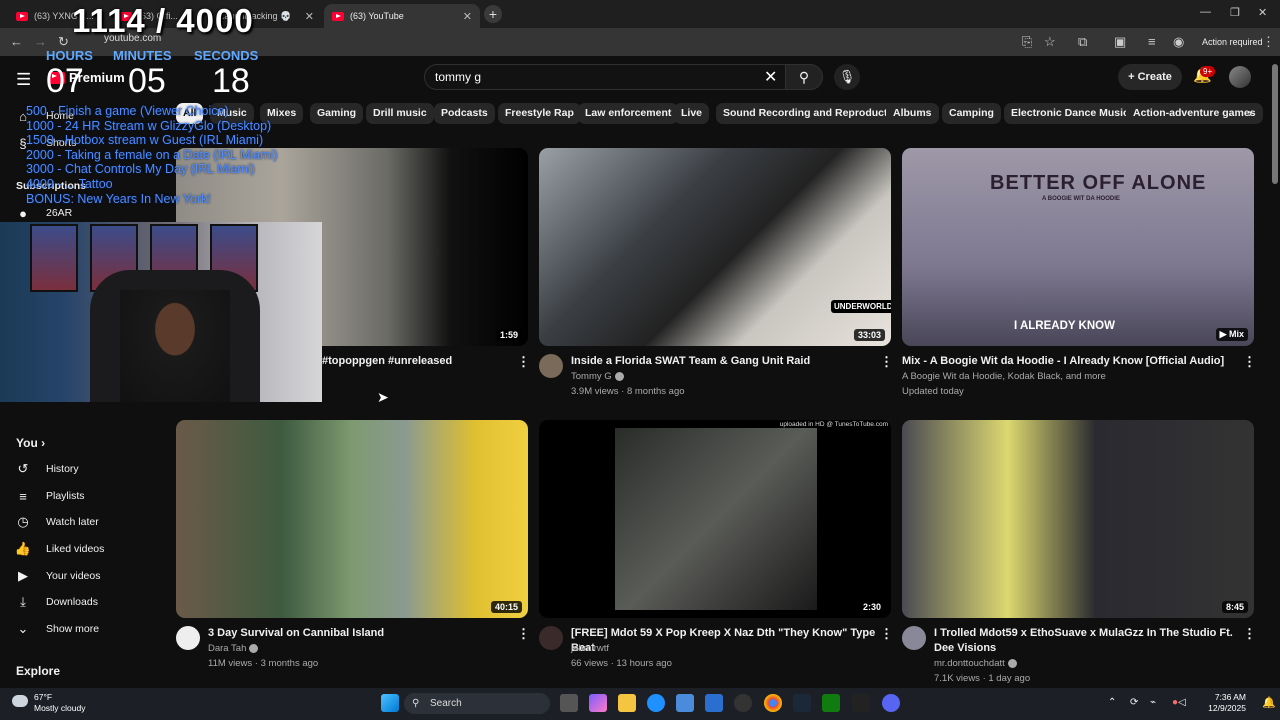 The height and width of the screenshot is (720, 1280). Describe the element at coordinates (597, 376) in the screenshot. I see `channel-name: Tommy G` at that location.